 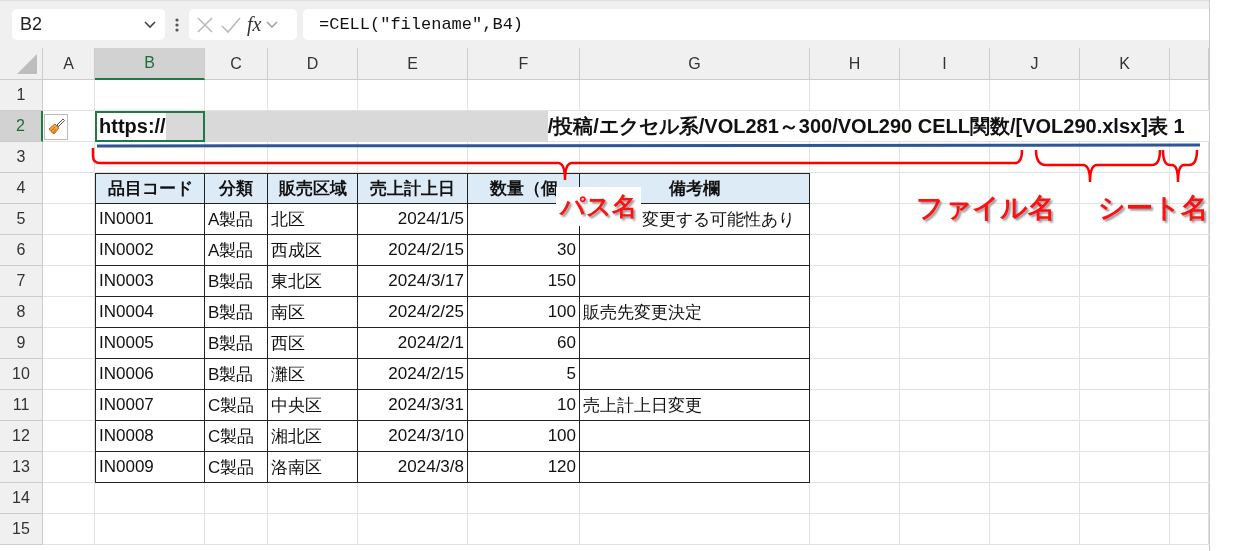 I want to click on table-cell: 洛南区, so click(x=313, y=467).